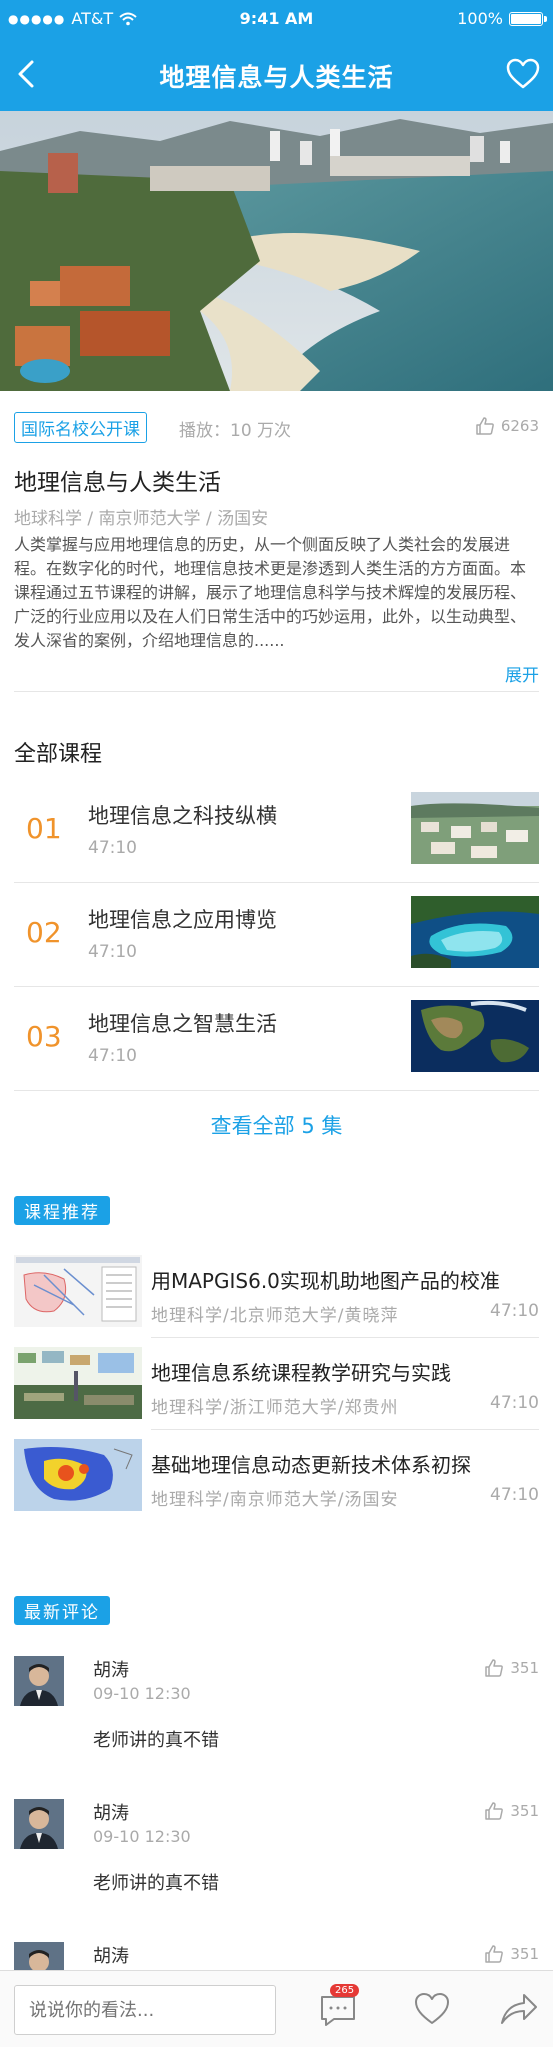 The width and height of the screenshot is (553, 2047). Describe the element at coordinates (276, 1483) in the screenshot. I see `recommend-item: 基础地理信息动态更新技术体系初探 地理科学/南京师范大学/汤国安 47:10` at that location.